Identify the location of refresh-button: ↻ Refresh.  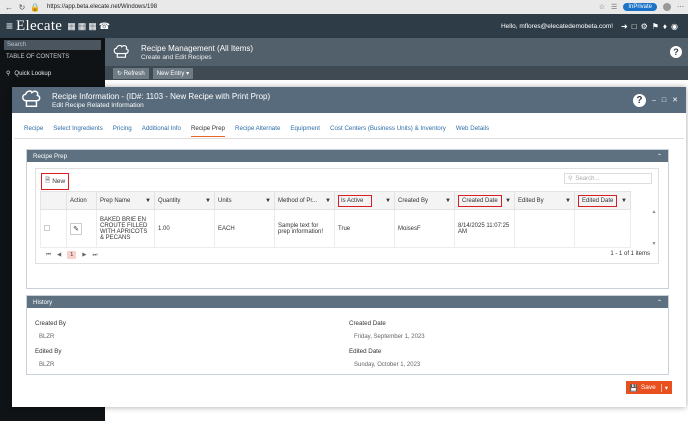
(131, 73).